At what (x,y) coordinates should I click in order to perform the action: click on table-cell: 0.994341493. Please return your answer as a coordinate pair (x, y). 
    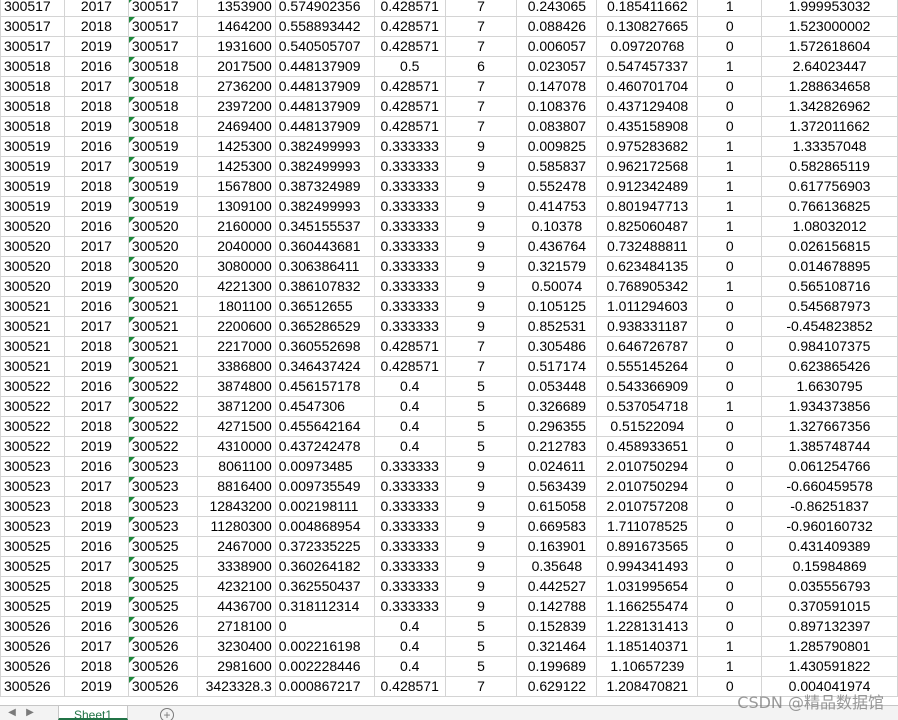
    Looking at the image, I should click on (647, 566).